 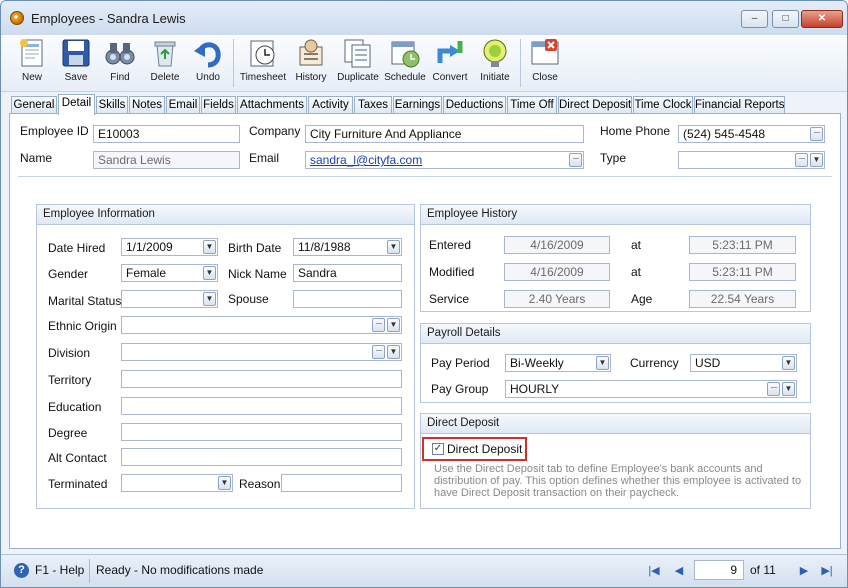 I want to click on email-field: sandra_l@cityfa.com ···, so click(x=444, y=160).